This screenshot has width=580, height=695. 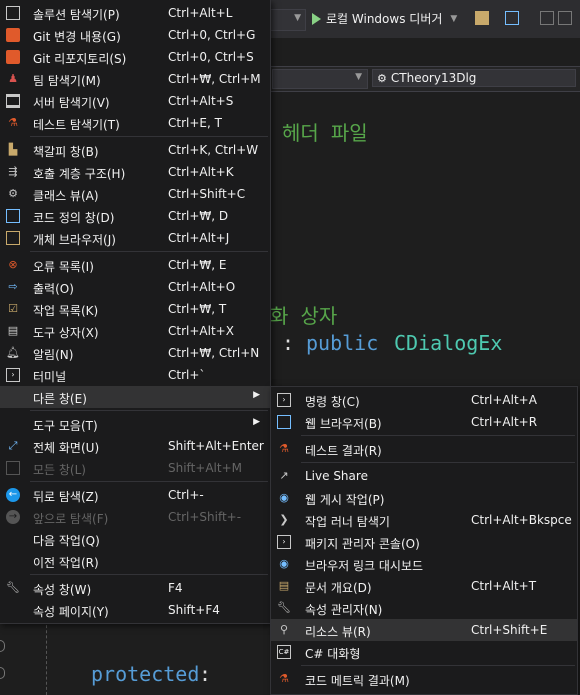 I want to click on menu-item-git-changes: Git 변경 내용(G) Ctrl+0, Ctrl+G, so click(x=135, y=35).